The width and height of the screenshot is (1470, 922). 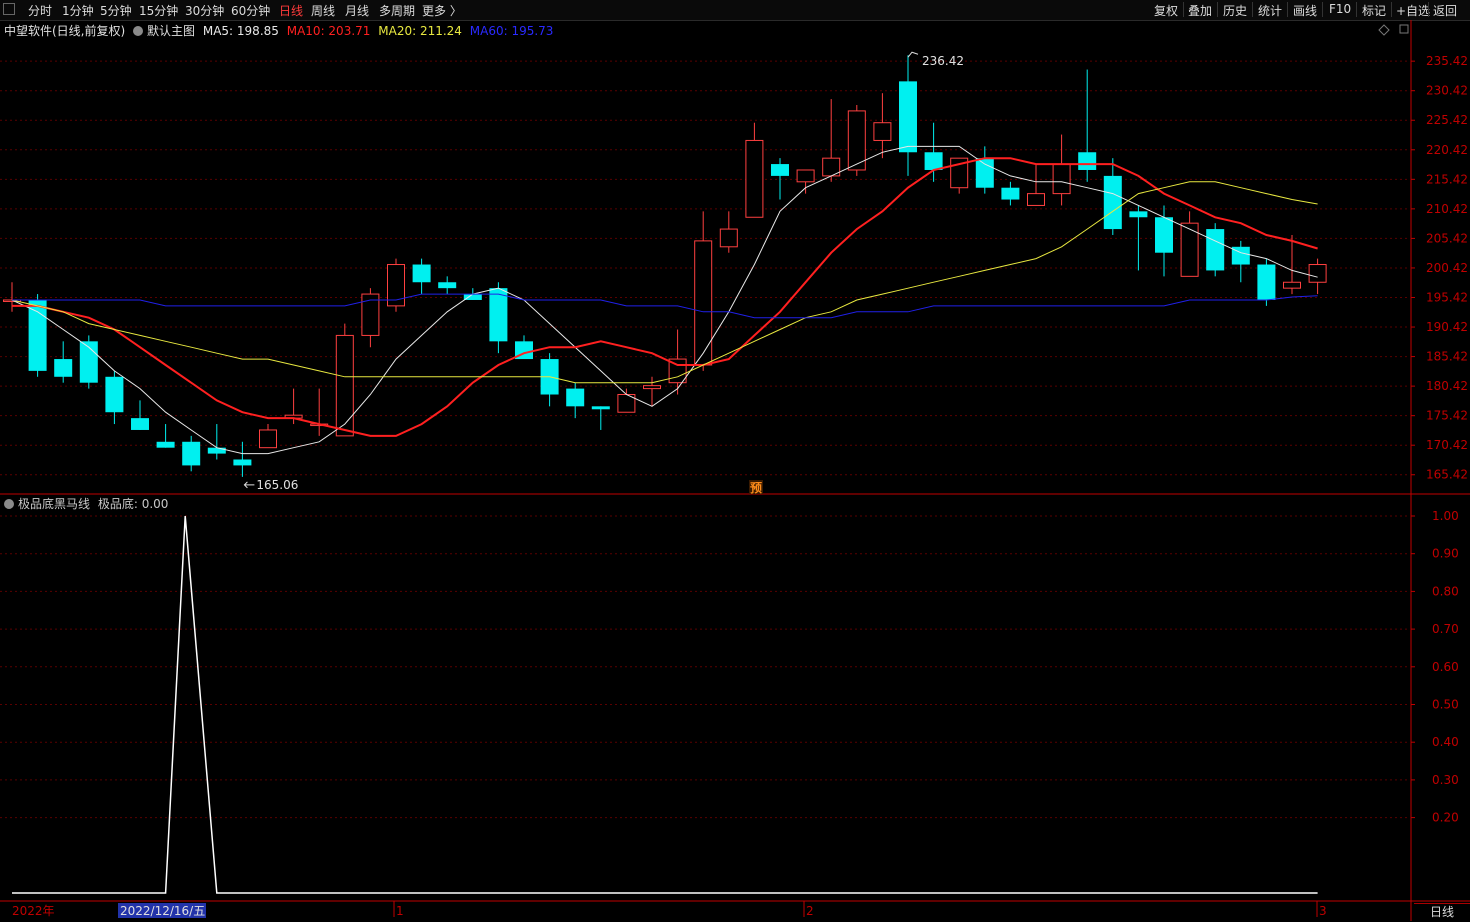 What do you see at coordinates (1404, 29) in the screenshot?
I see `pane-toggle-icon` at bounding box center [1404, 29].